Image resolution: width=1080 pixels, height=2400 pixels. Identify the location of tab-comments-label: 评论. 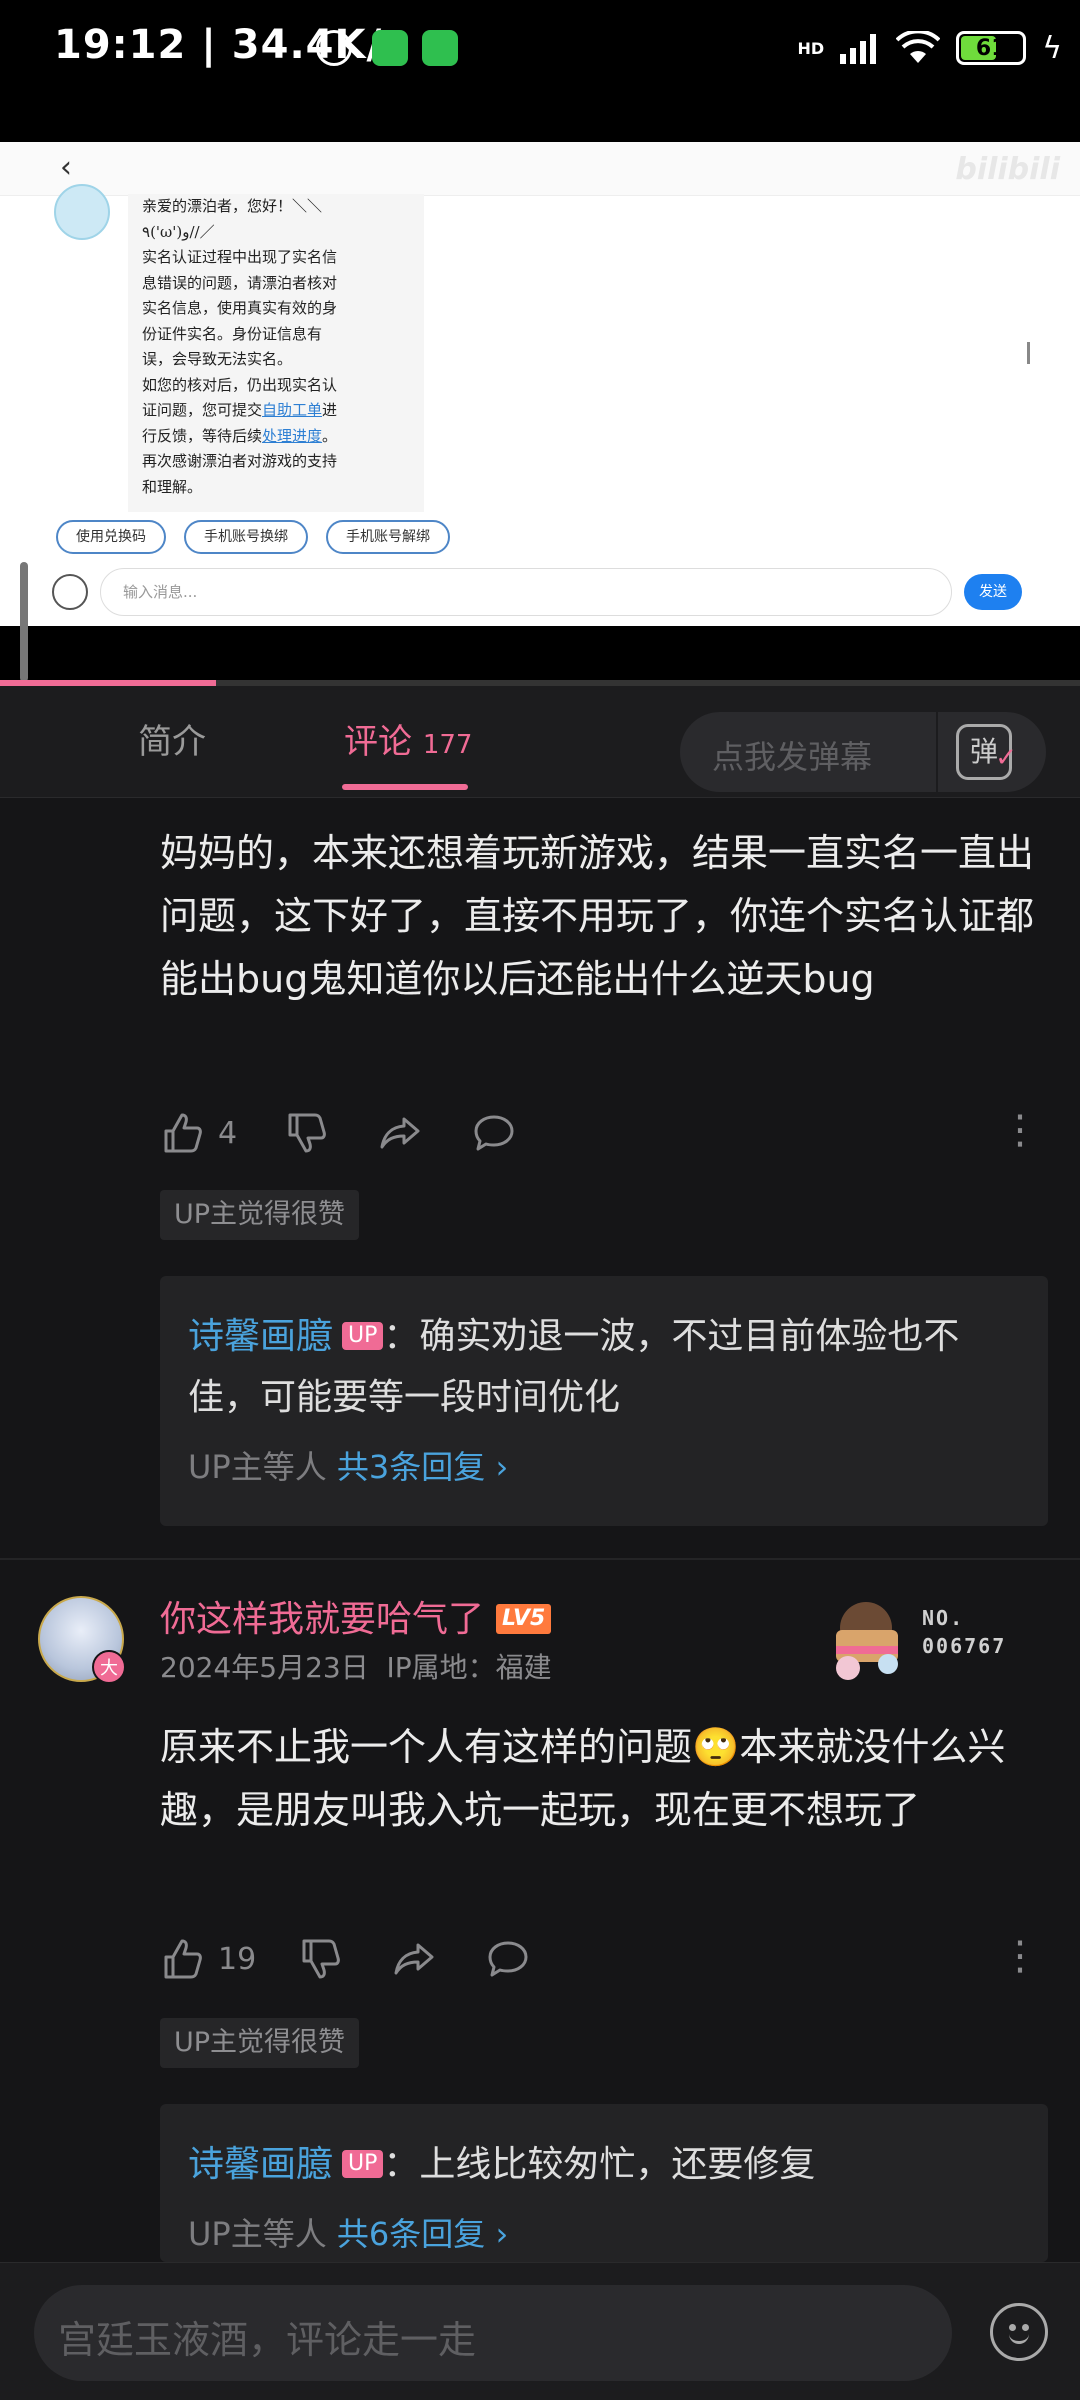
(378, 742).